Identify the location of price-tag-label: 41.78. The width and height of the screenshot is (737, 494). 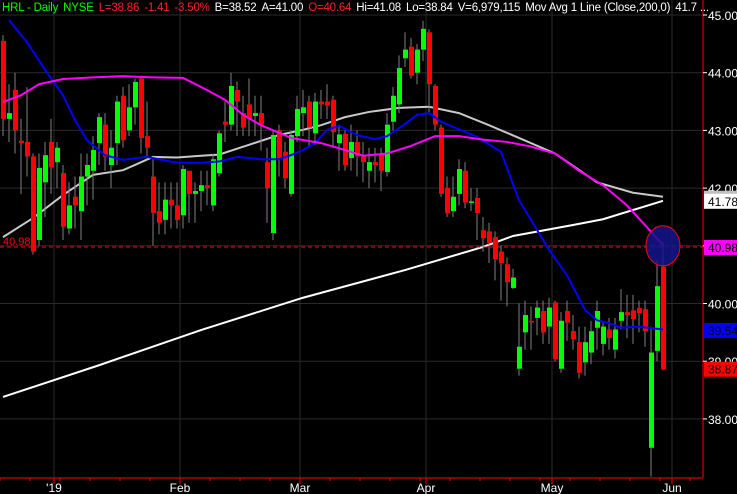
(722, 202).